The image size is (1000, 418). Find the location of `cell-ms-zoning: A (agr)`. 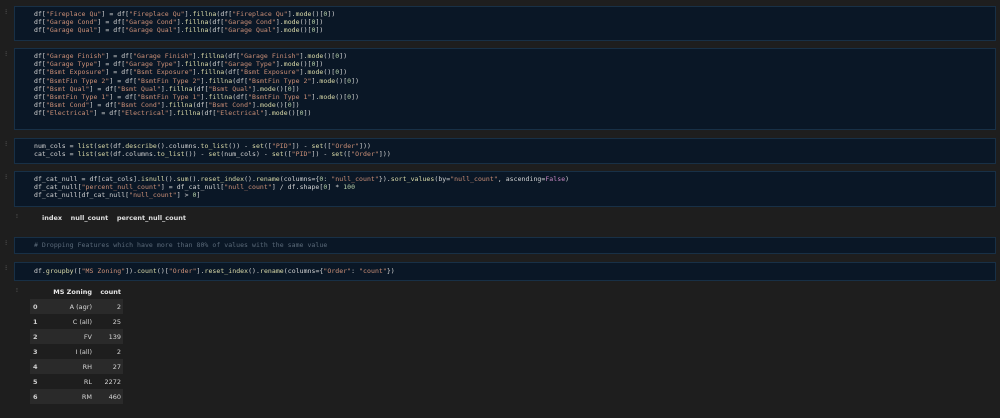

cell-ms-zoning: A (agr) is located at coordinates (80, 306).